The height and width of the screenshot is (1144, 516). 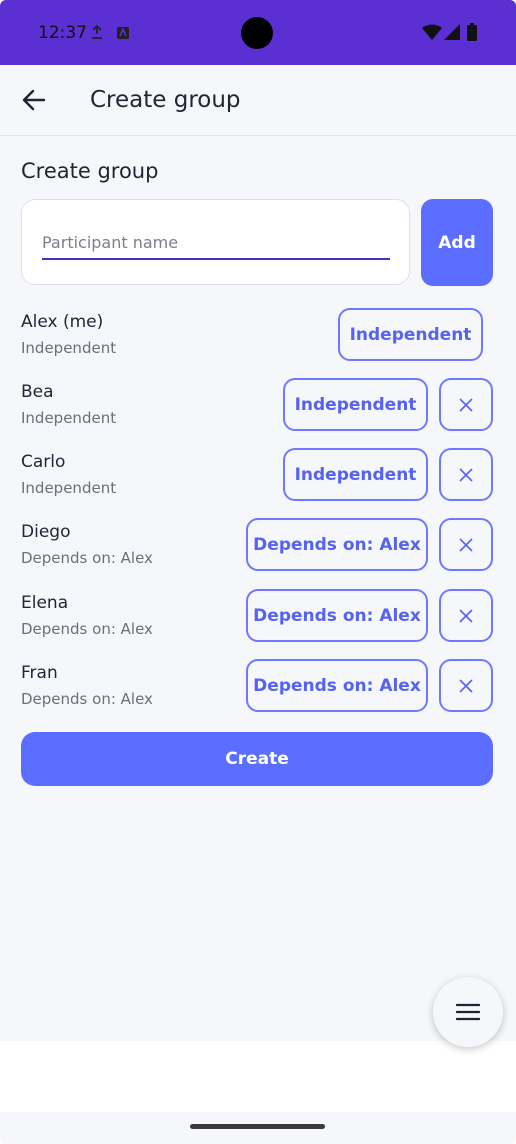 What do you see at coordinates (258, 408) in the screenshot?
I see `participant-row: Bea Independent Independent` at bounding box center [258, 408].